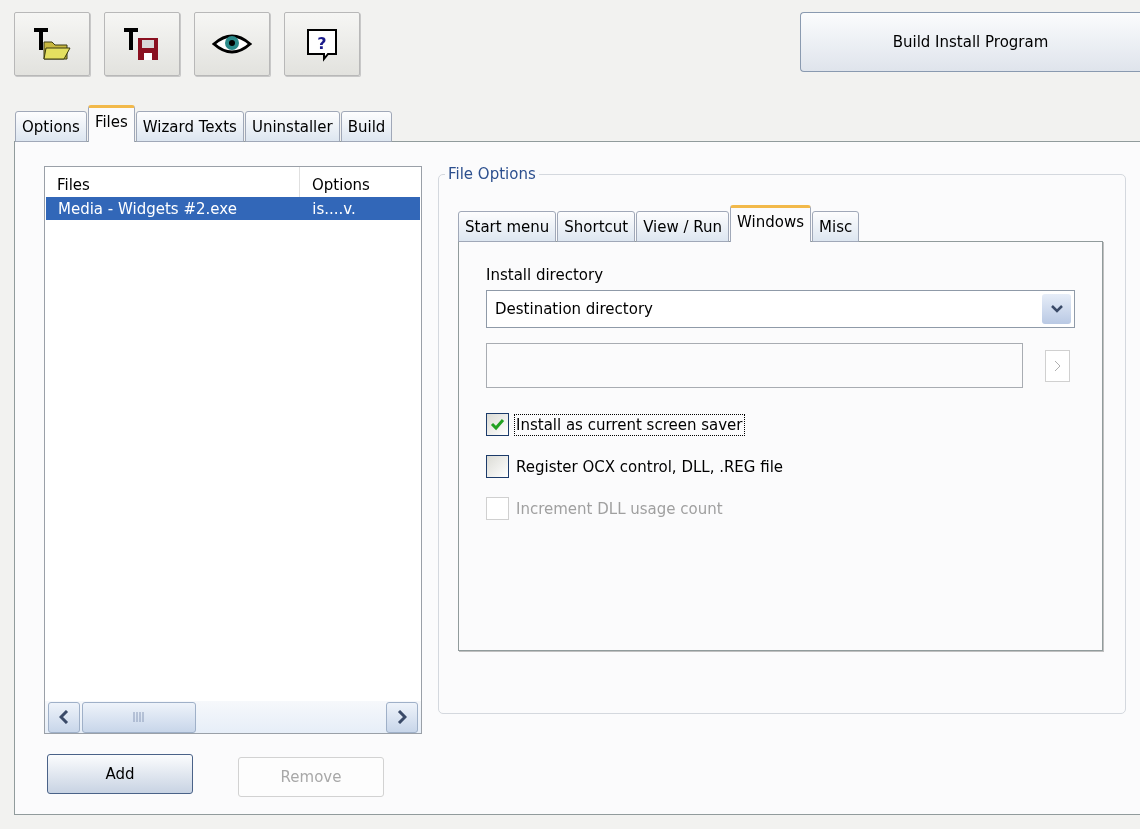 This screenshot has width=1140, height=829. Describe the element at coordinates (360, 182) in the screenshot. I see `column-header: Options` at that location.